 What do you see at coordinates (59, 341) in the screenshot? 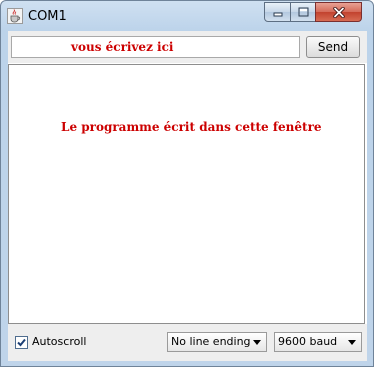
I see `autoscroll-label: Autoscroll` at bounding box center [59, 341].